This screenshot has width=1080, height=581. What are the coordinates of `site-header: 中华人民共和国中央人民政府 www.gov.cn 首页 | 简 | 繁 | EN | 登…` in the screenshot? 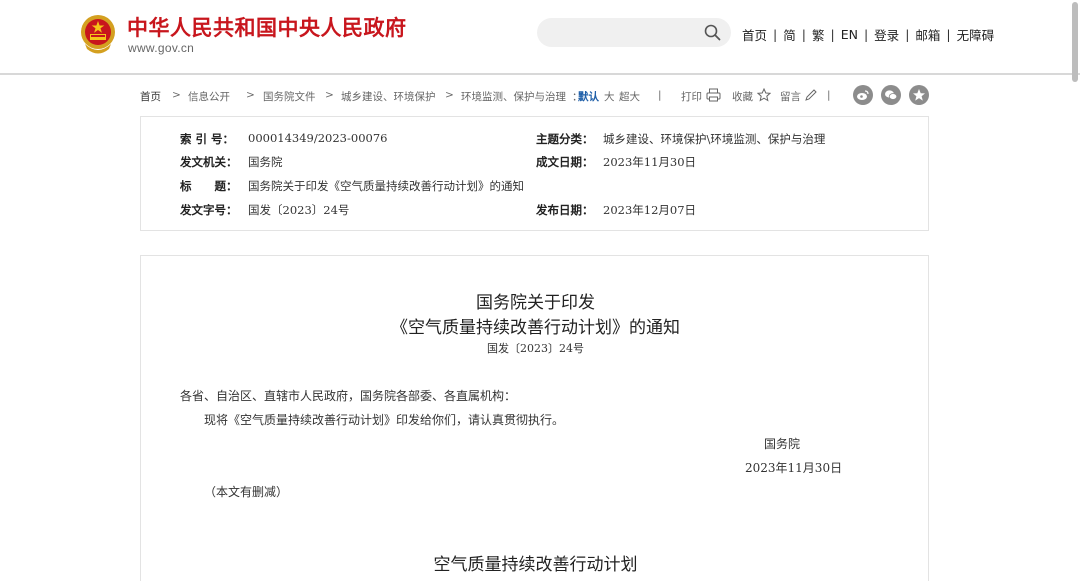 It's located at (540, 37).